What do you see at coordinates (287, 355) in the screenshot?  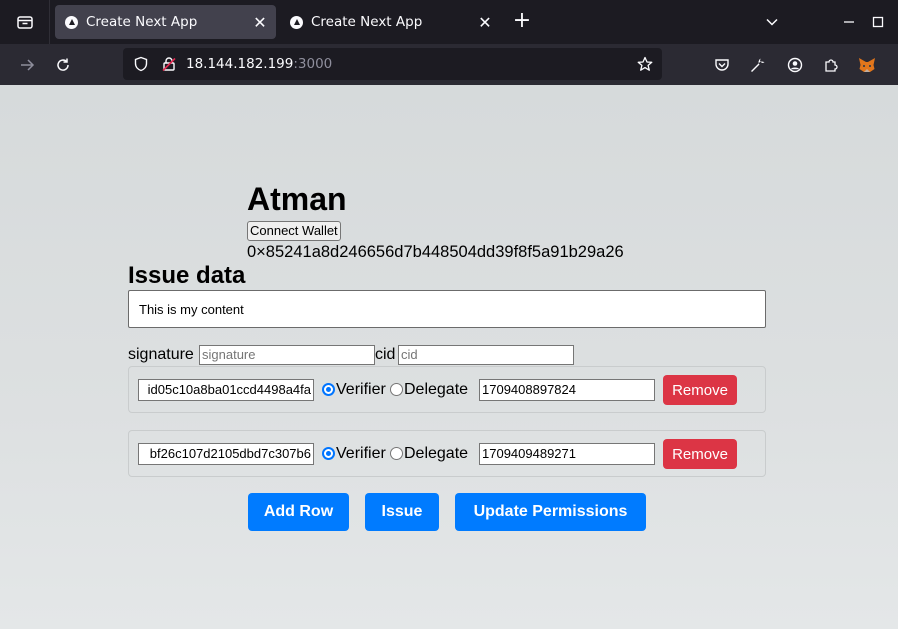 I see `signature-input: signature` at bounding box center [287, 355].